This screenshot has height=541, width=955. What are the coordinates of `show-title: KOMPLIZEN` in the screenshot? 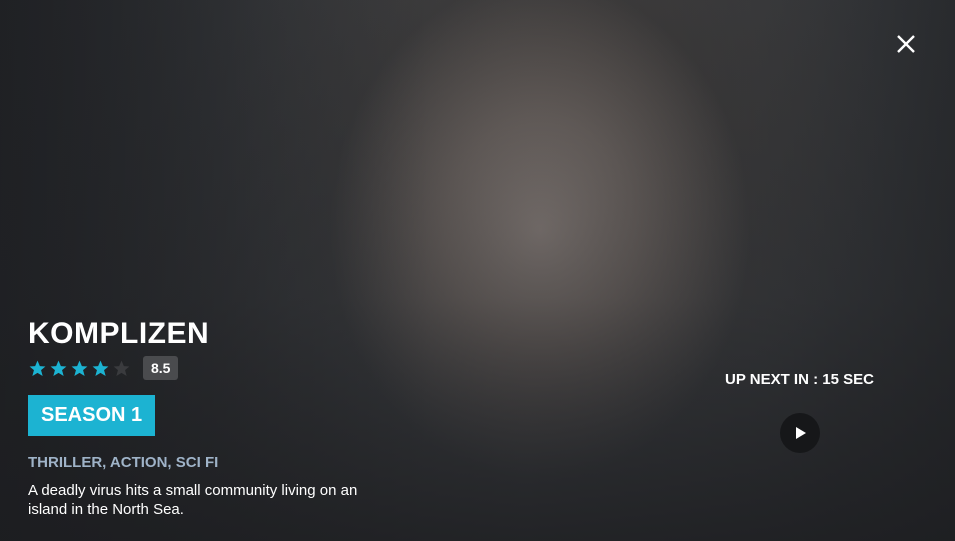 It's located at (119, 333).